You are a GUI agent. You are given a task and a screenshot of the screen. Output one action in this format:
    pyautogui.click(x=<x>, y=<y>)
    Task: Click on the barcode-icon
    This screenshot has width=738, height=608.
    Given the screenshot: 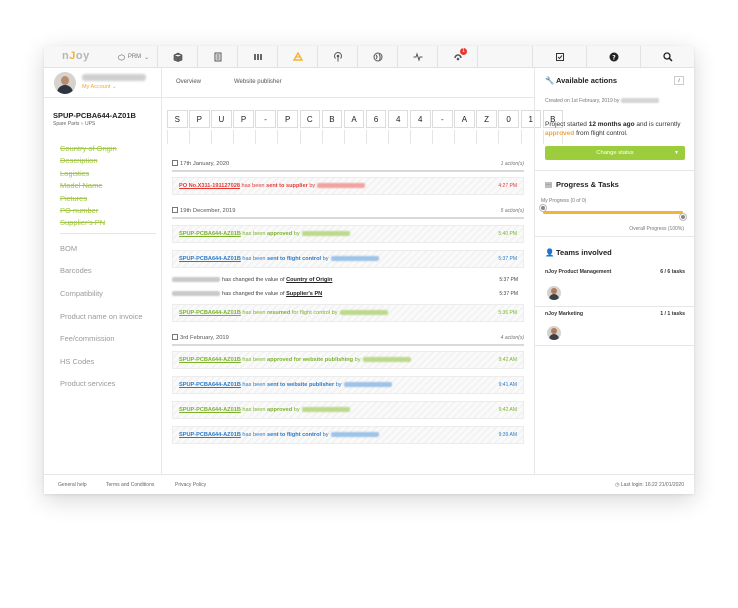 What is the action you would take?
    pyautogui.click(x=218, y=57)
    